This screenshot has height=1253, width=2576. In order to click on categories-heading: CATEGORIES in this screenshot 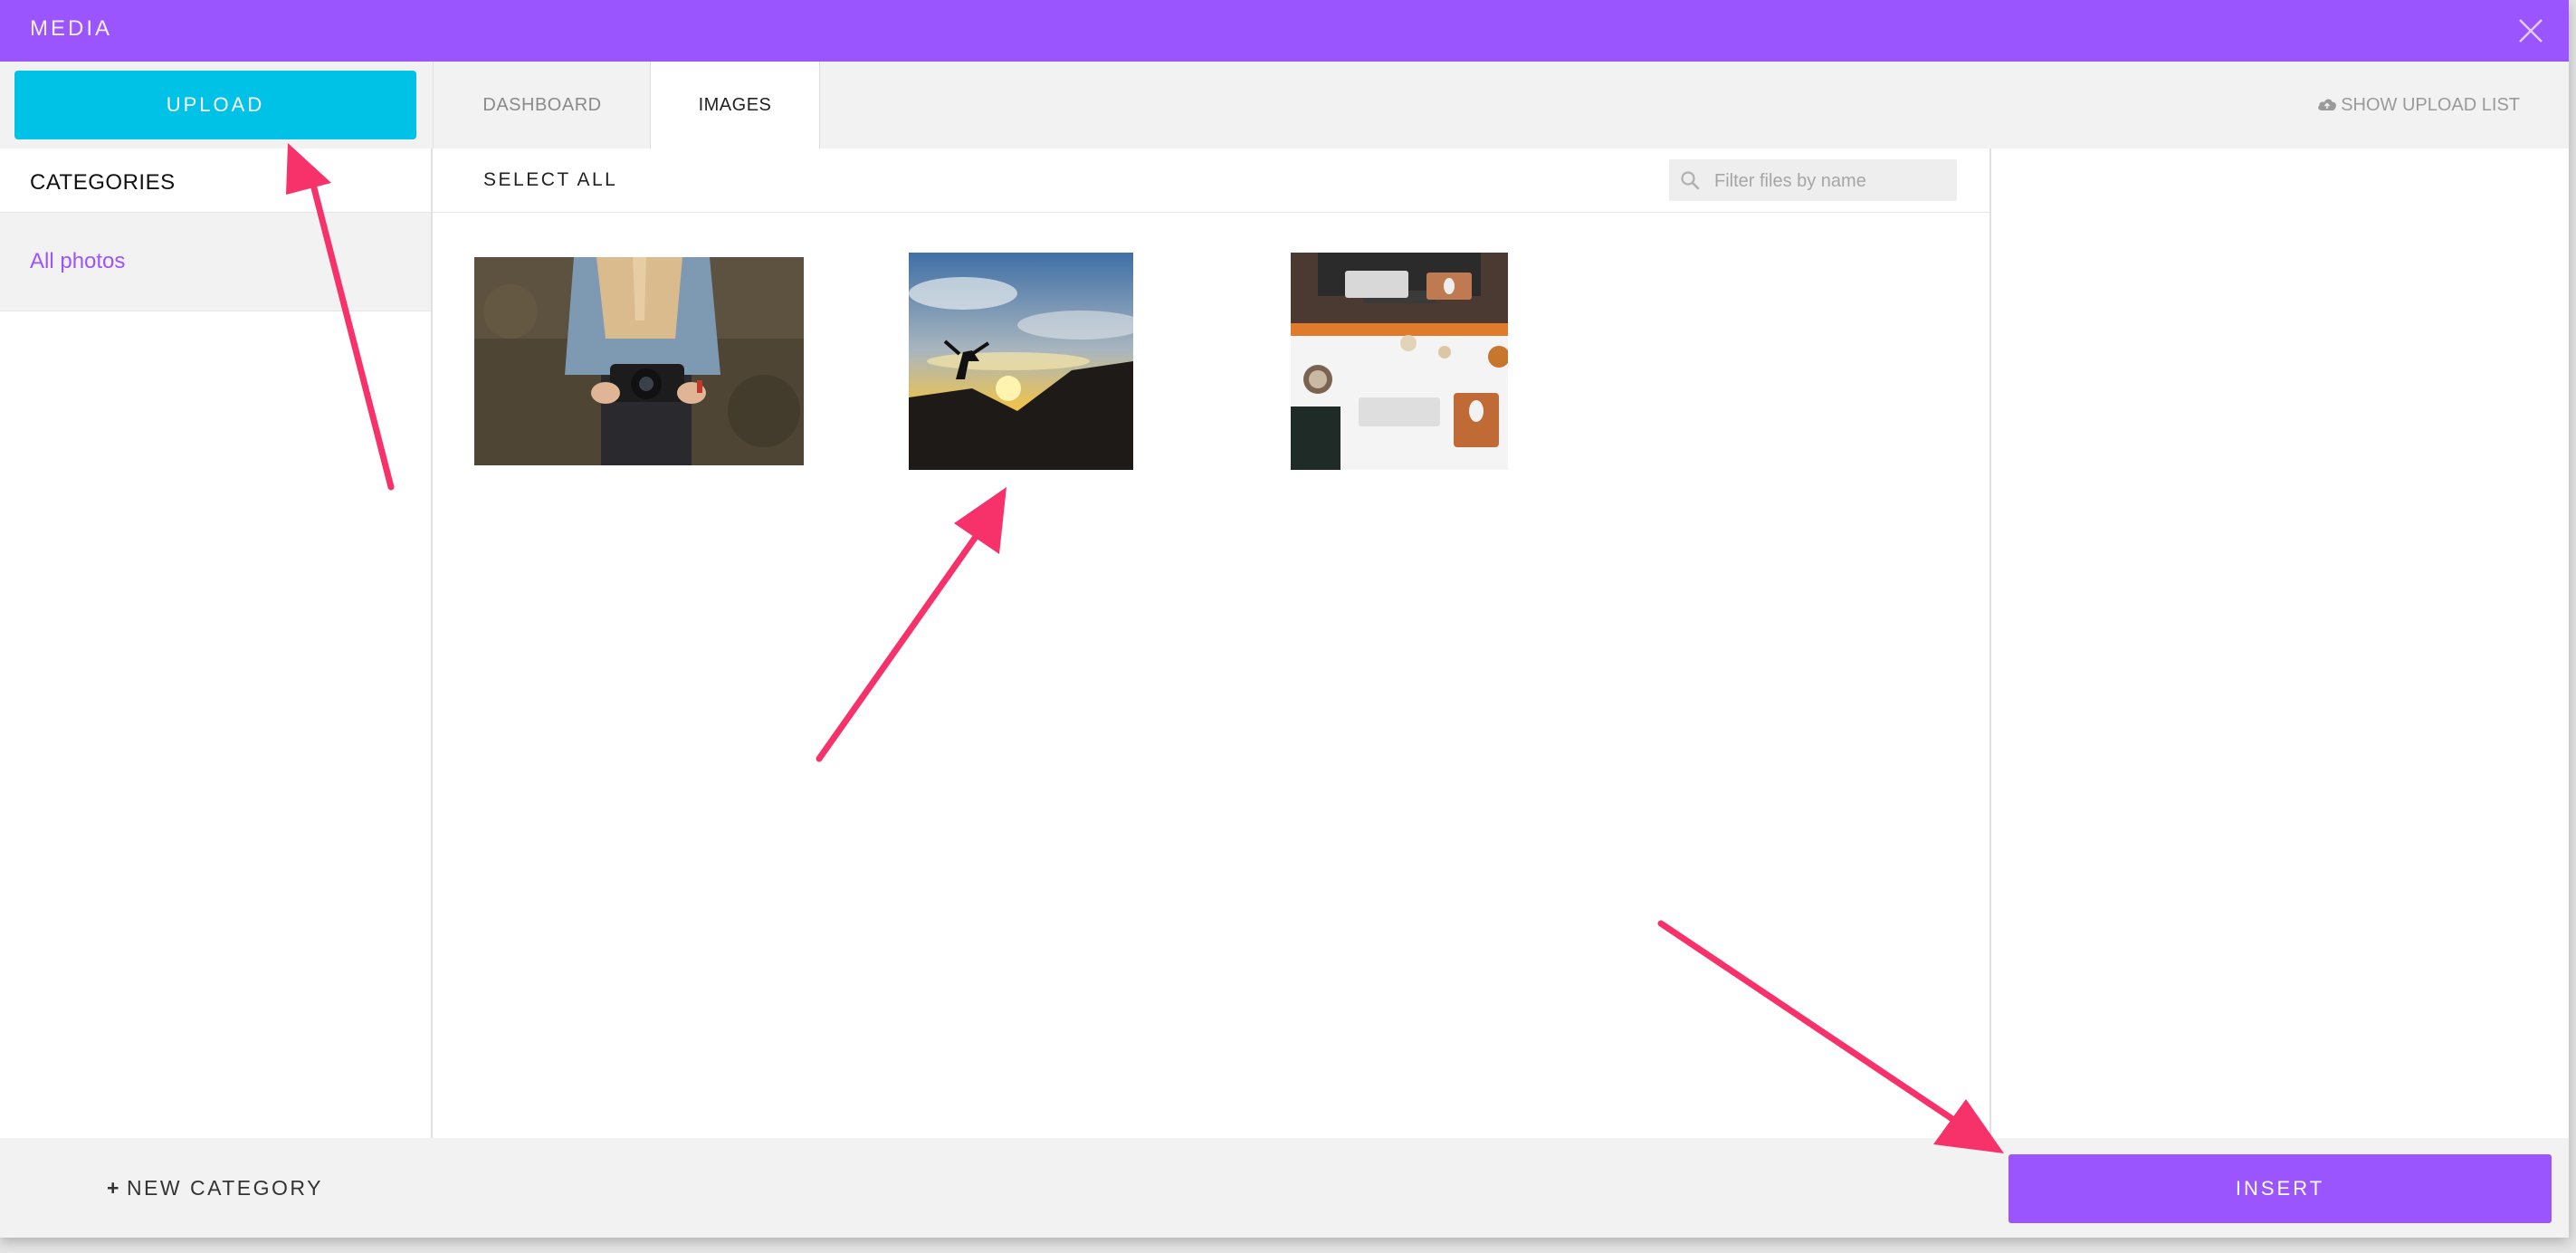, I will do `click(103, 183)`.